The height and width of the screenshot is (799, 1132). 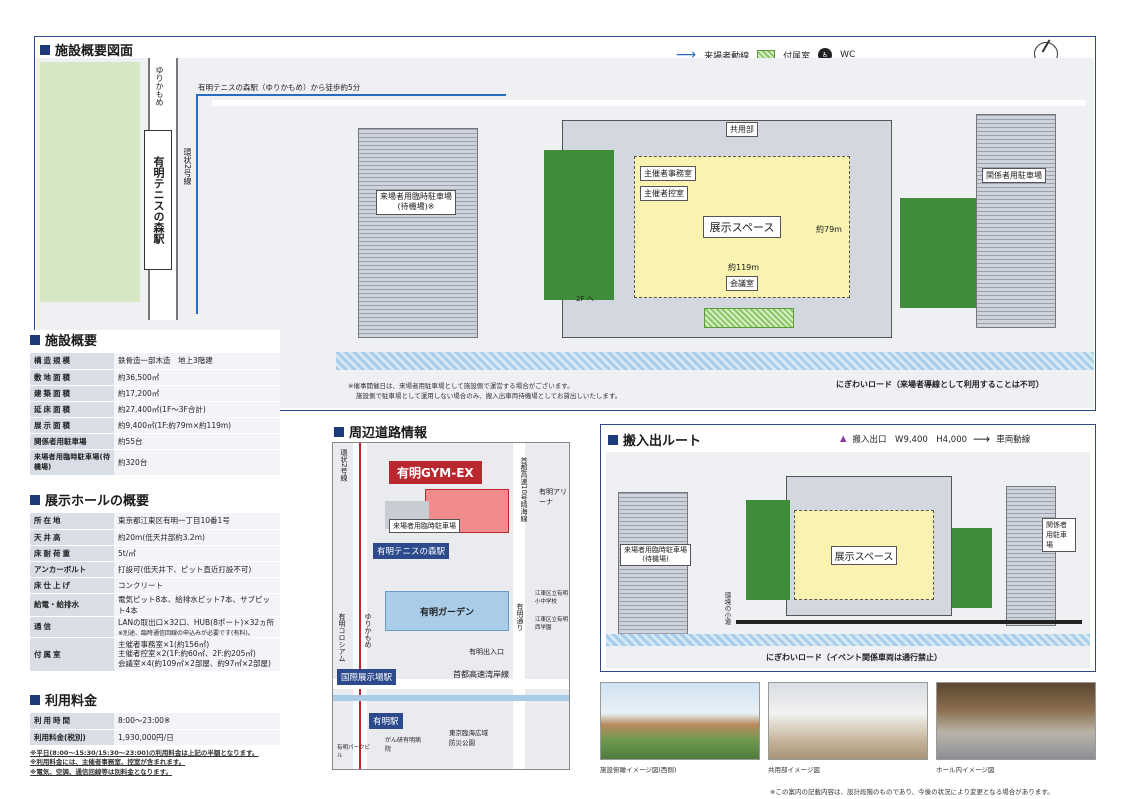 I want to click on loading-parking-lot, so click(x=653, y=567).